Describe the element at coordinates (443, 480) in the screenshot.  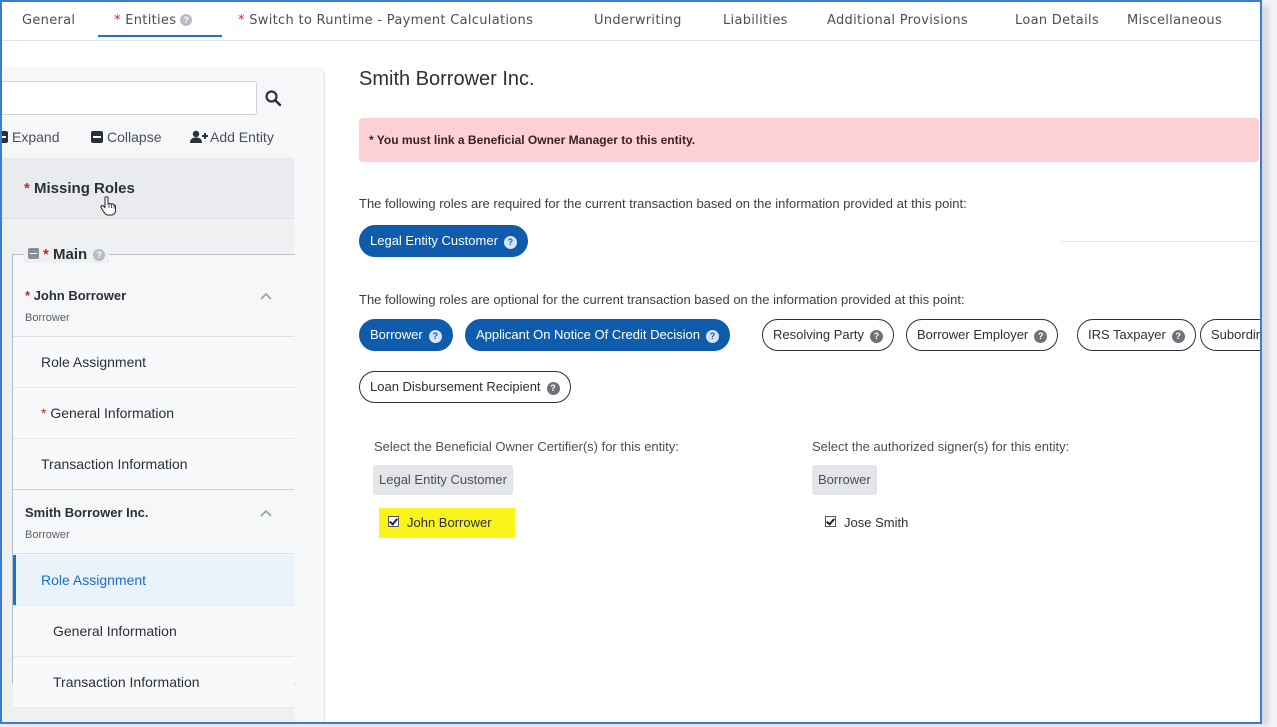
I see `certifier-role-tag: Legal Entity Customer` at that location.